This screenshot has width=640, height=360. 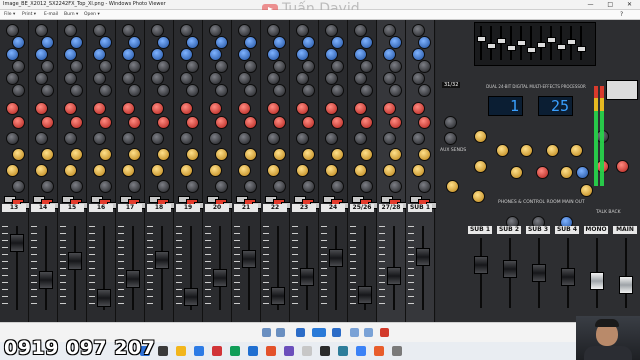 I want to click on master-knob, so click(x=450, y=122).